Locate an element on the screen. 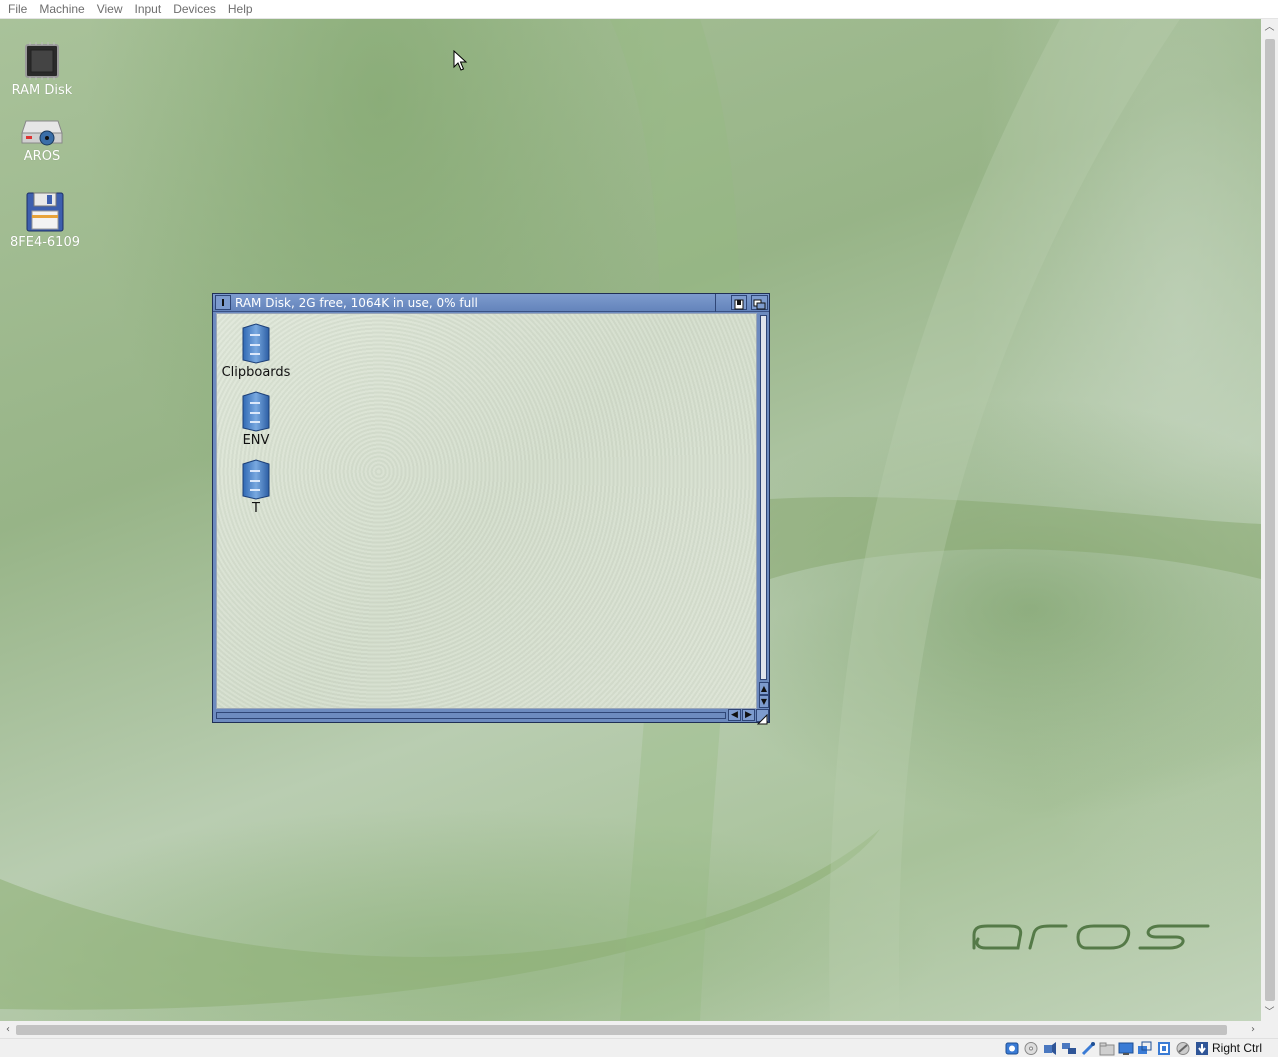 The height and width of the screenshot is (1057, 1278). resize-icon is located at coordinates (762, 719).